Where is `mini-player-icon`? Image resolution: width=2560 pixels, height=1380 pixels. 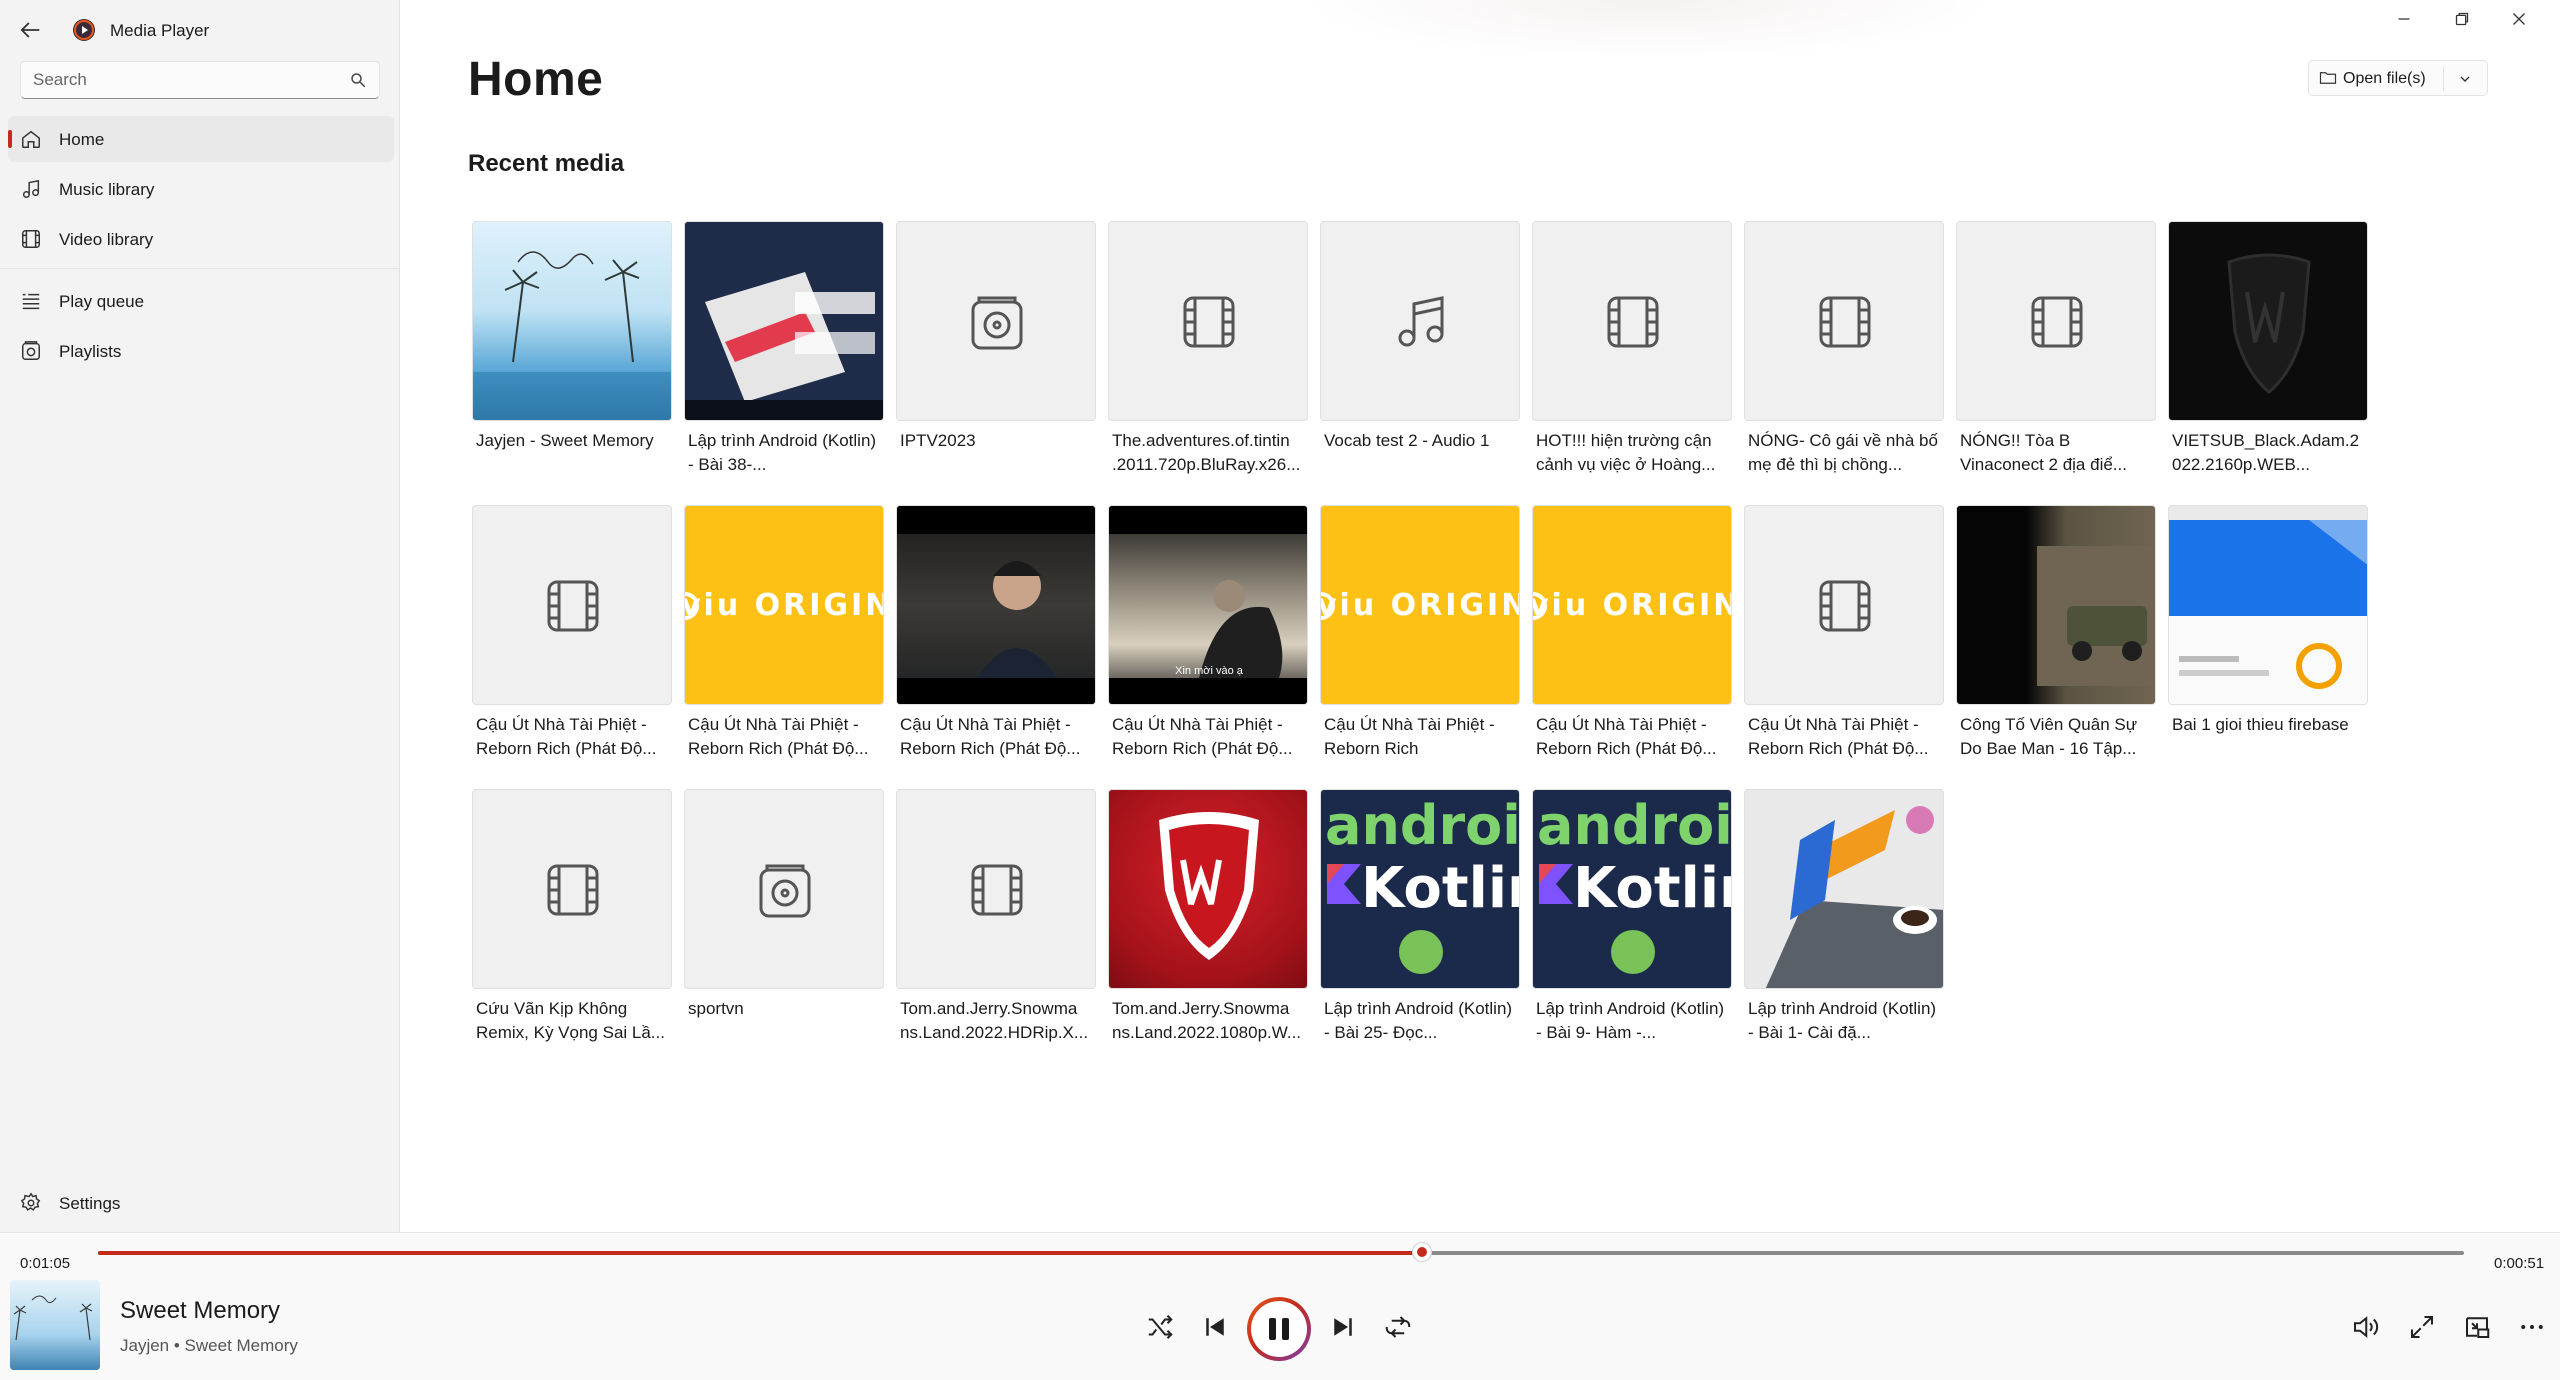 mini-player-icon is located at coordinates (2477, 1327).